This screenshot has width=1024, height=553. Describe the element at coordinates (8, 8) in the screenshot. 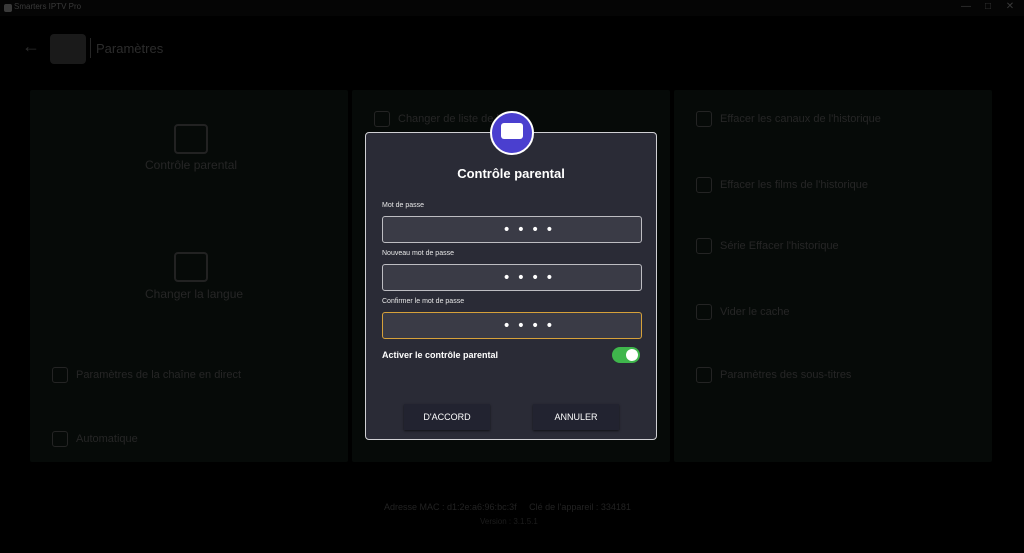

I see `app-icon` at that location.